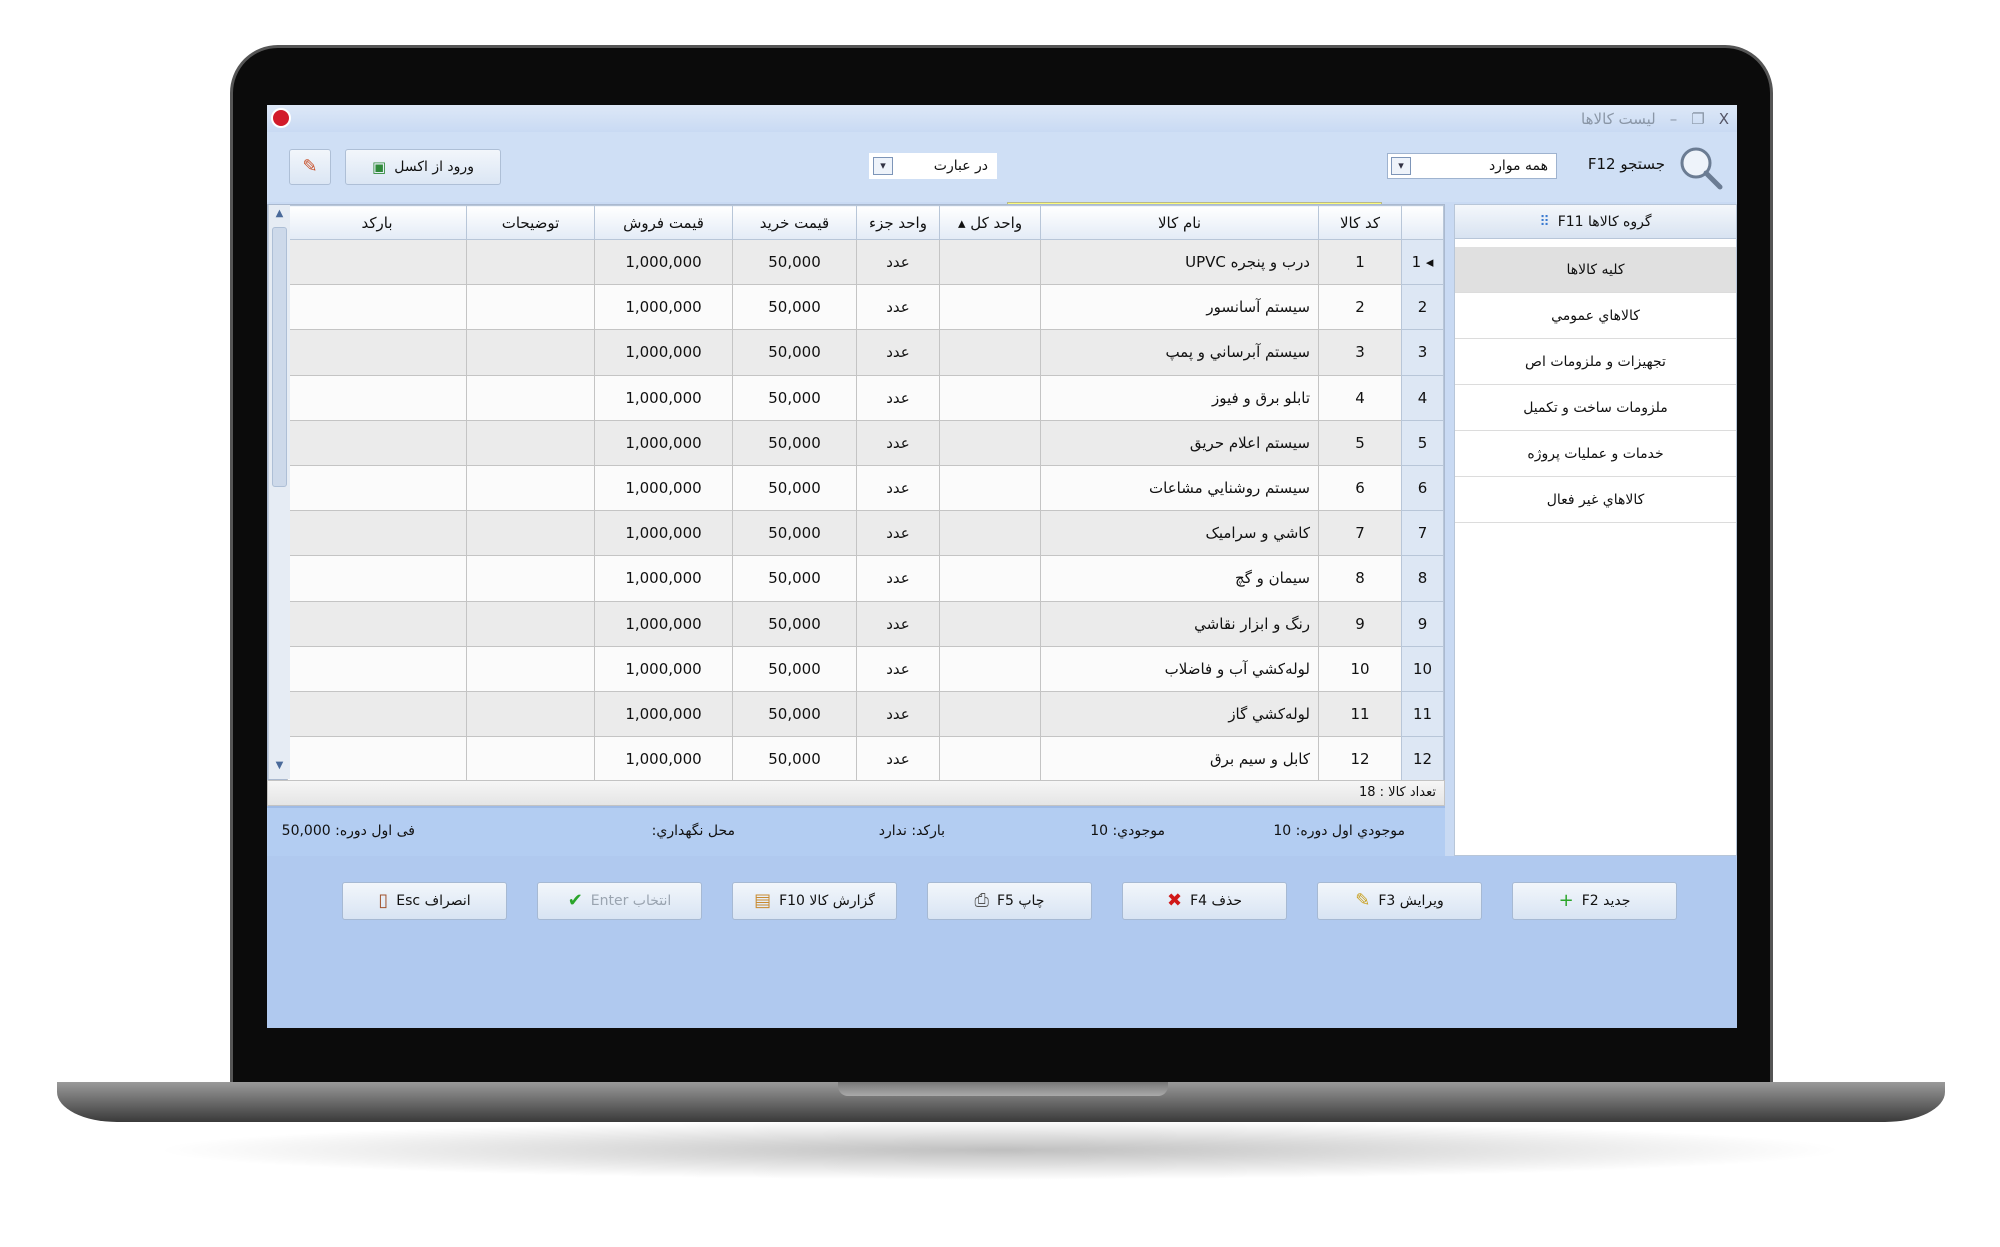  I want to click on table-row: 4 4 تابلو برق و فیوز عدد 50,000 1,000,000, so click(865, 397).